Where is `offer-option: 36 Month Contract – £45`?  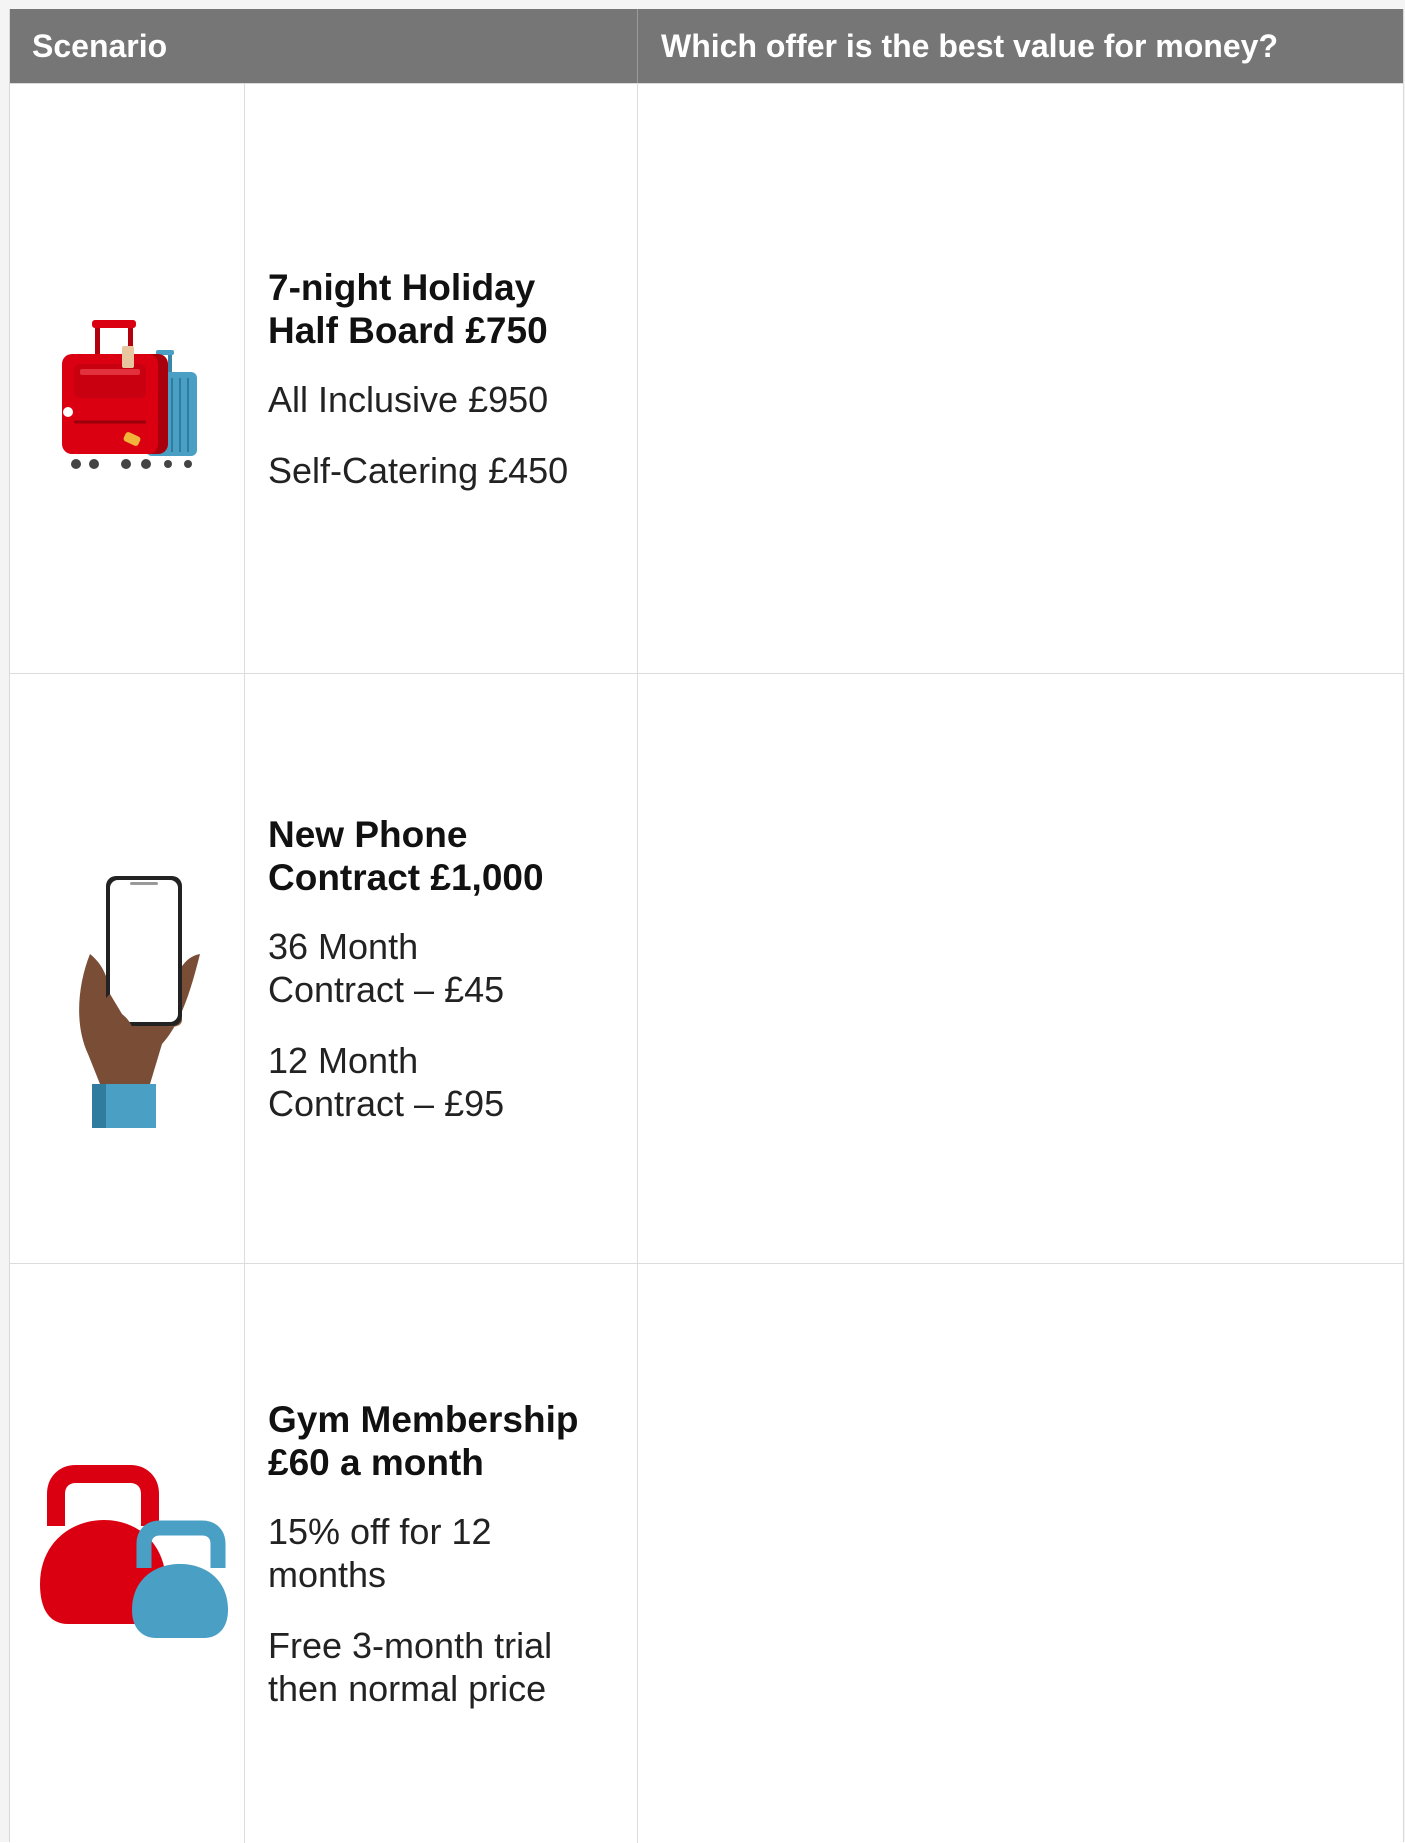 offer-option: 36 Month Contract – £45 is located at coordinates (386, 968).